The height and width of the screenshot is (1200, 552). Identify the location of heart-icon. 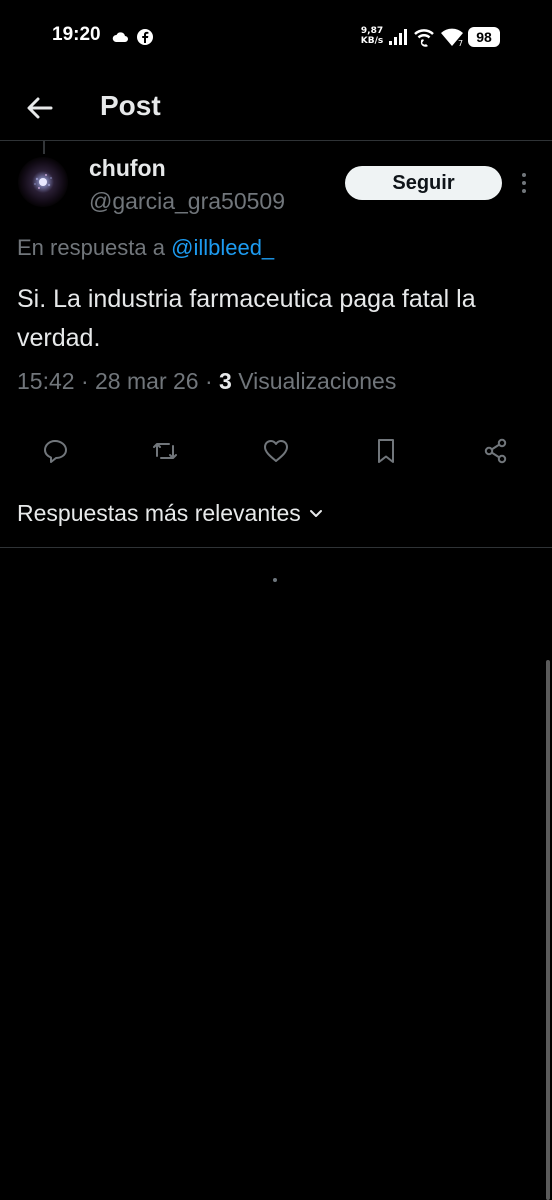
(276, 451).